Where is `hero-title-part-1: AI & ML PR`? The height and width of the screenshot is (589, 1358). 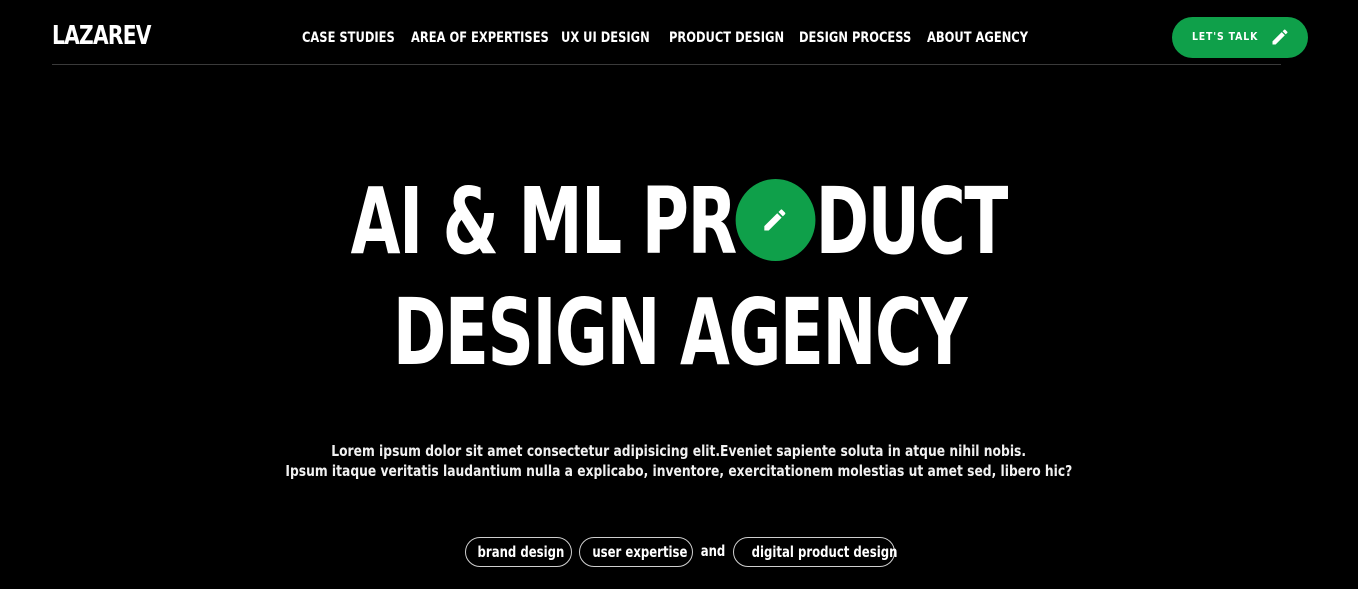
hero-title-part-1: AI & ML PR is located at coordinates (544, 221).